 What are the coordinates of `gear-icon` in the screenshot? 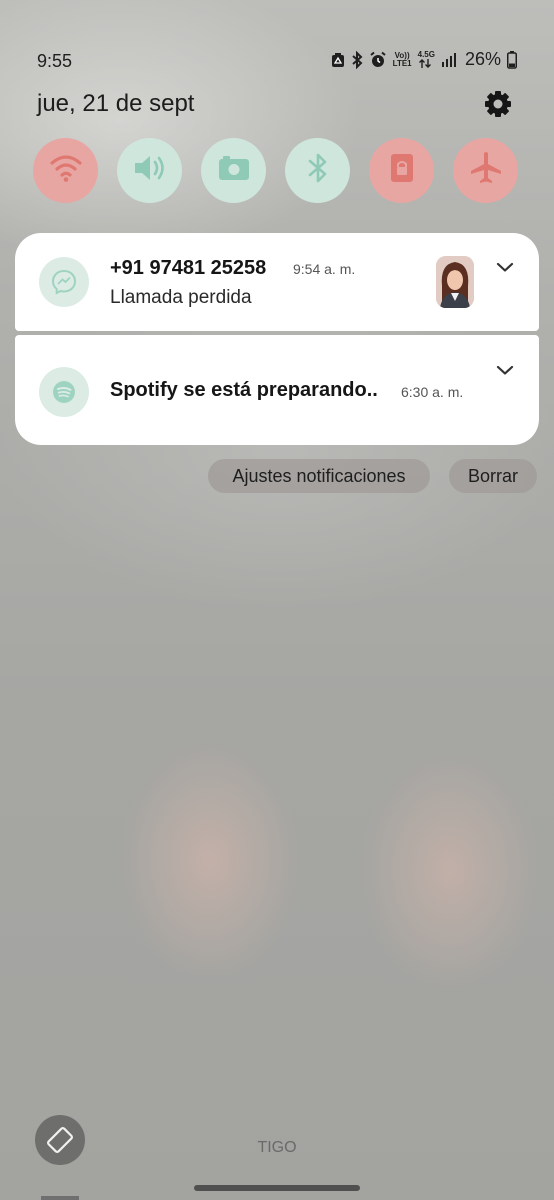 It's located at (498, 104).